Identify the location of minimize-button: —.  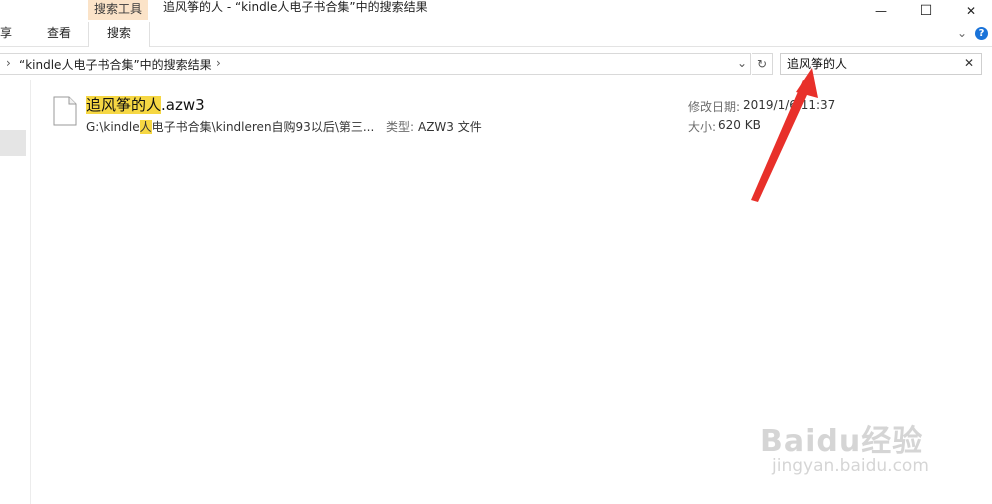
(881, 11).